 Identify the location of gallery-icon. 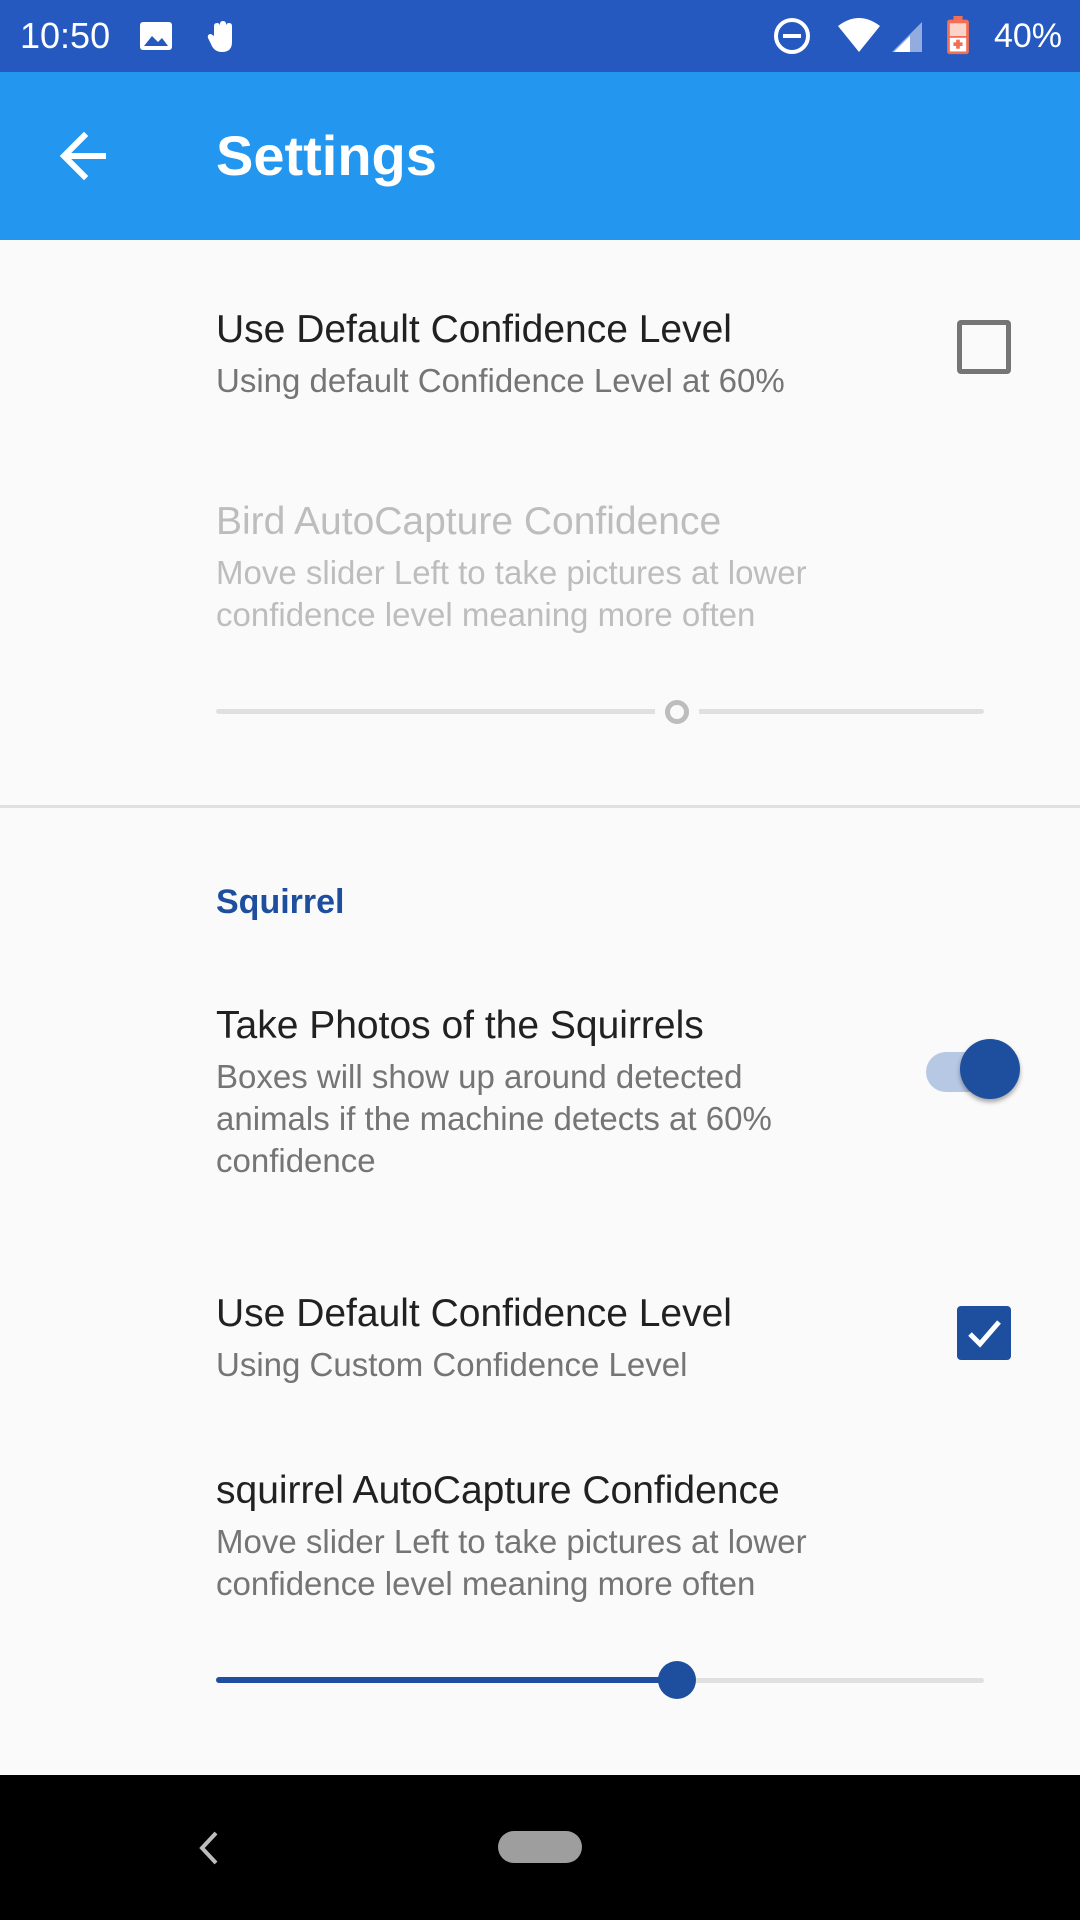
(156, 36).